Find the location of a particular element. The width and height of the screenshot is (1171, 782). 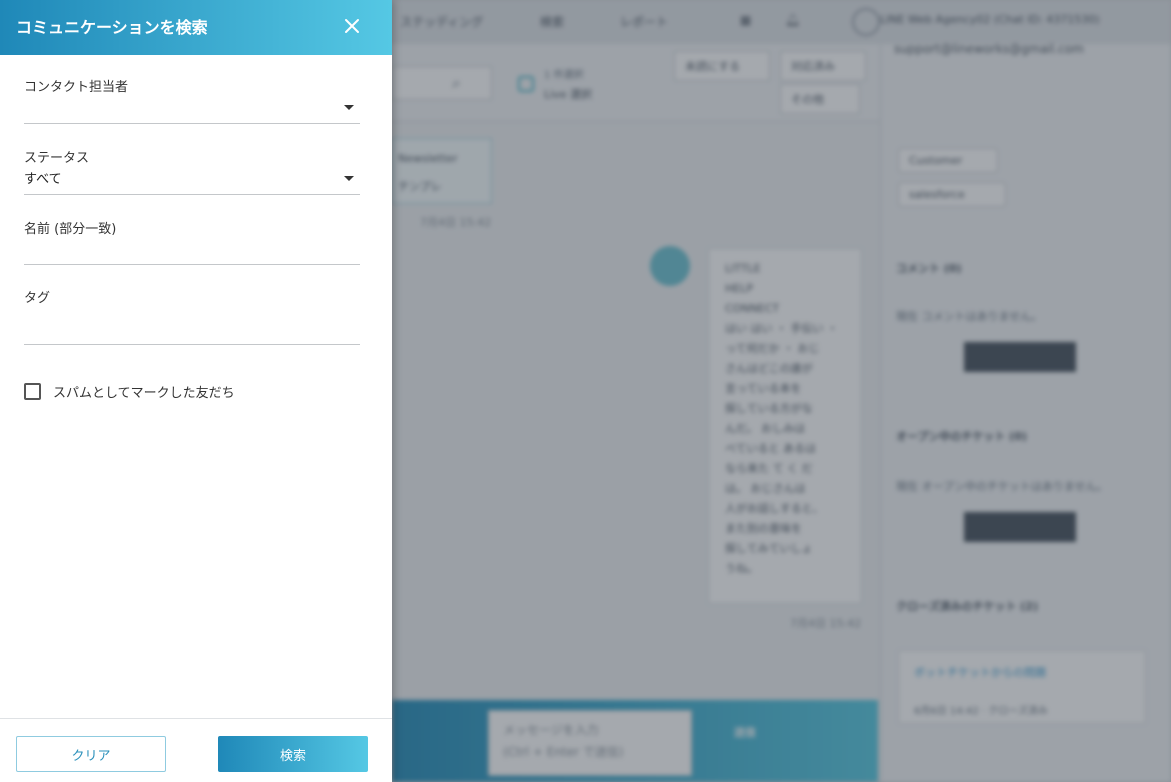

name-input: 名前 (部分一致) is located at coordinates (192, 243).